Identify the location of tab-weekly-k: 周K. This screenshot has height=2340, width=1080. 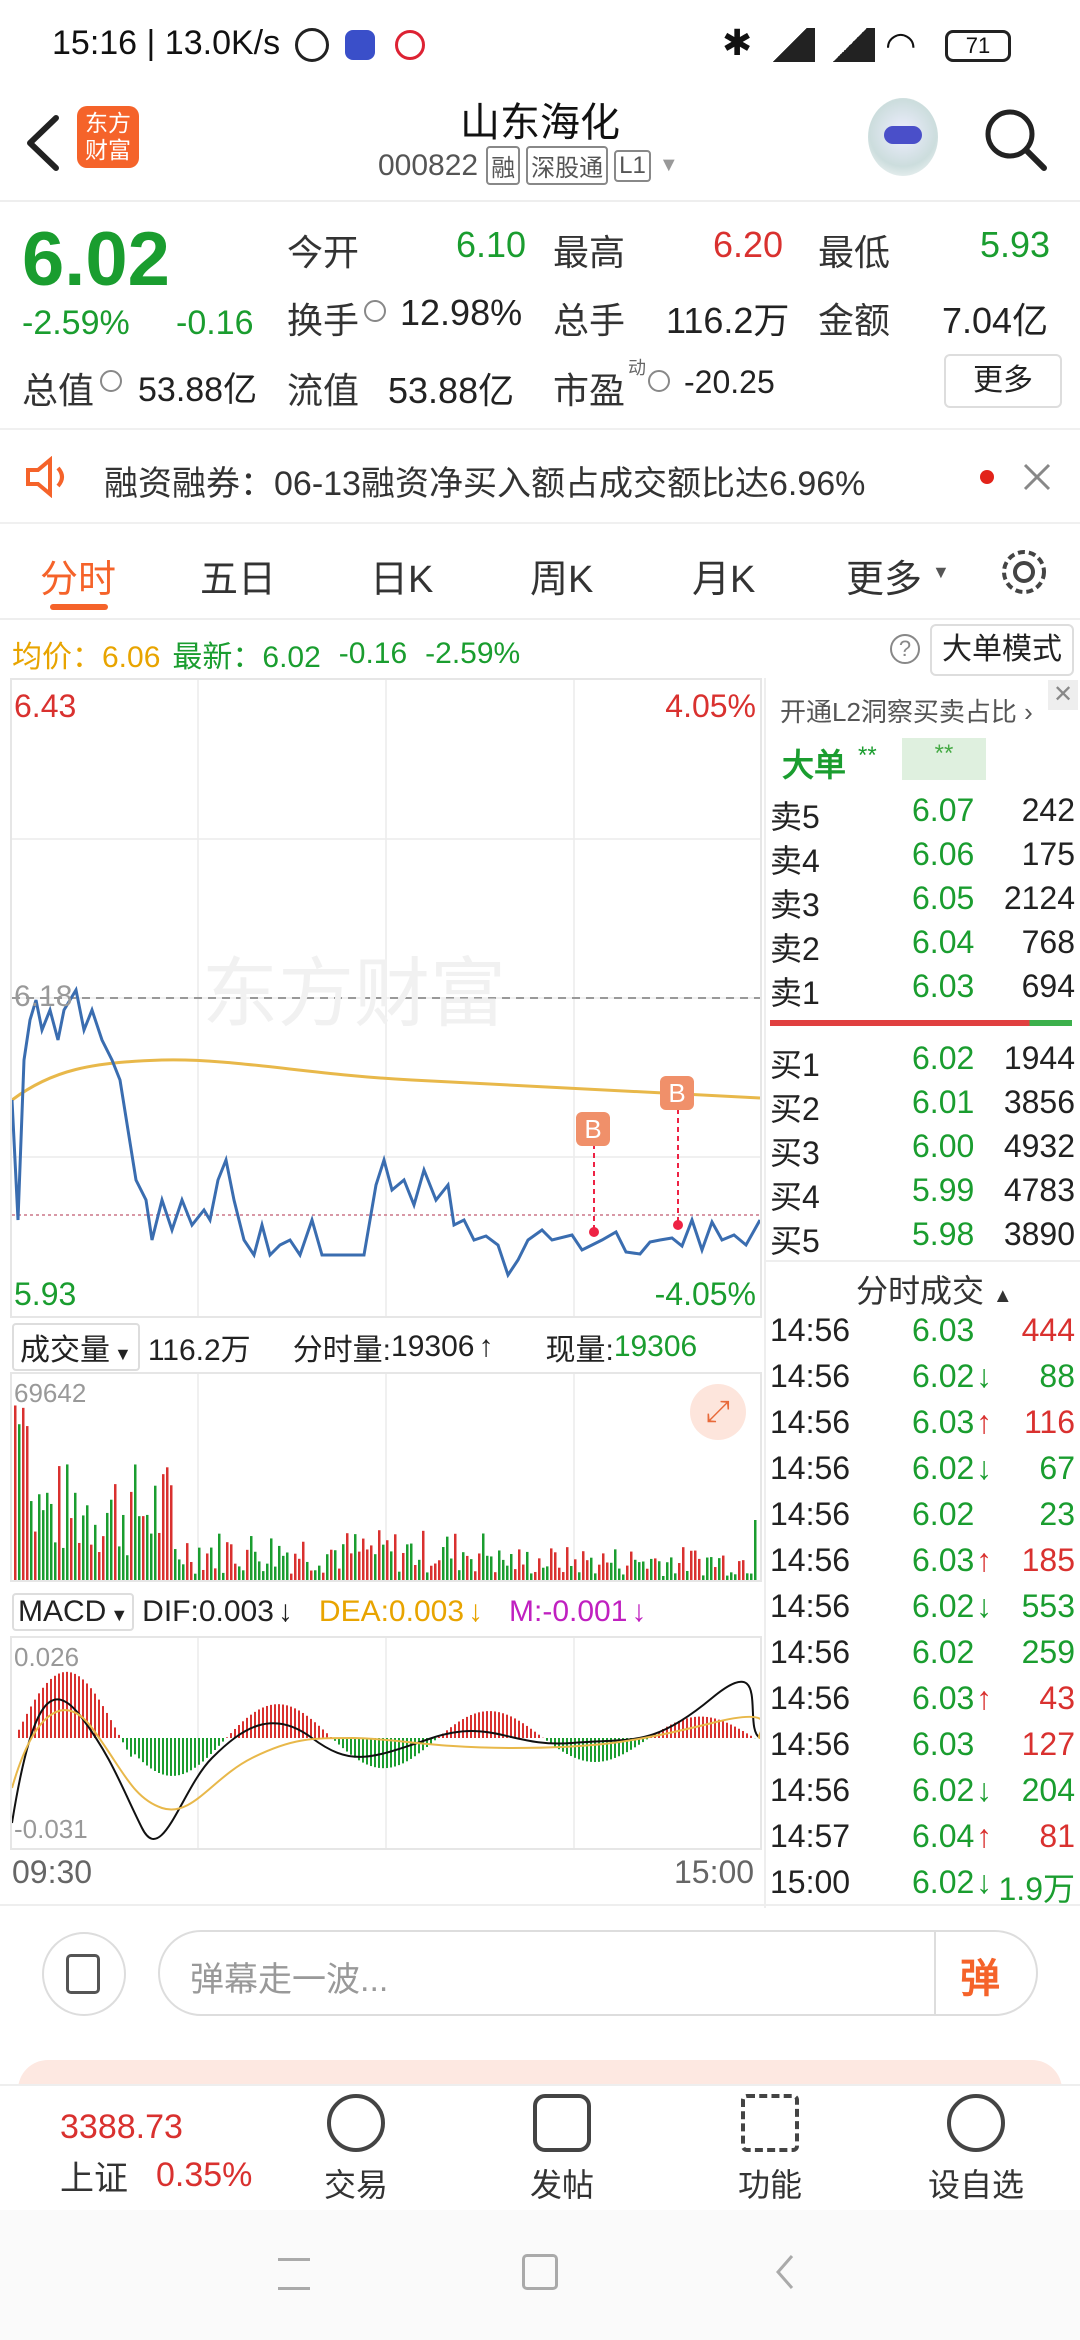
(561, 575).